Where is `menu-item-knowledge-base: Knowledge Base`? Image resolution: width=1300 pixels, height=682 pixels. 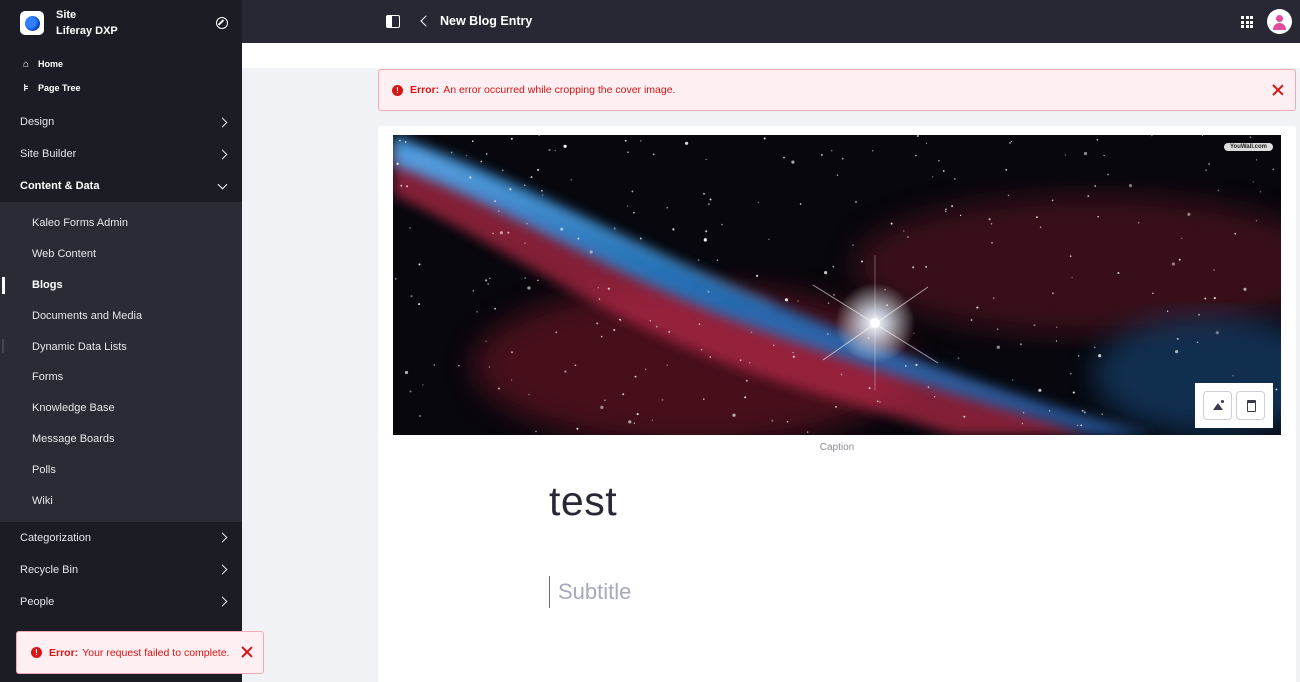
menu-item-knowledge-base: Knowledge Base is located at coordinates (121, 408).